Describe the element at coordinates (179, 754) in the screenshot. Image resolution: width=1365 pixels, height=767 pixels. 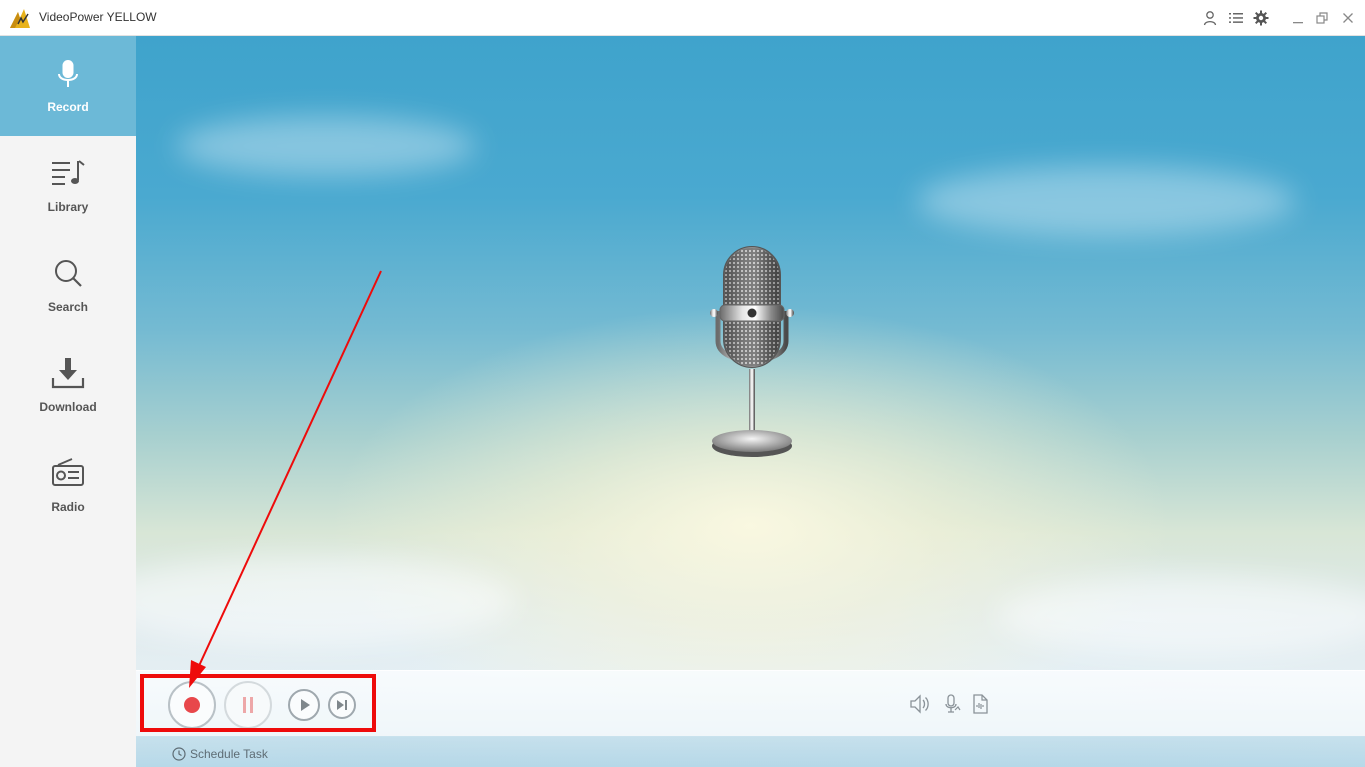
I see `clock-icon` at that location.